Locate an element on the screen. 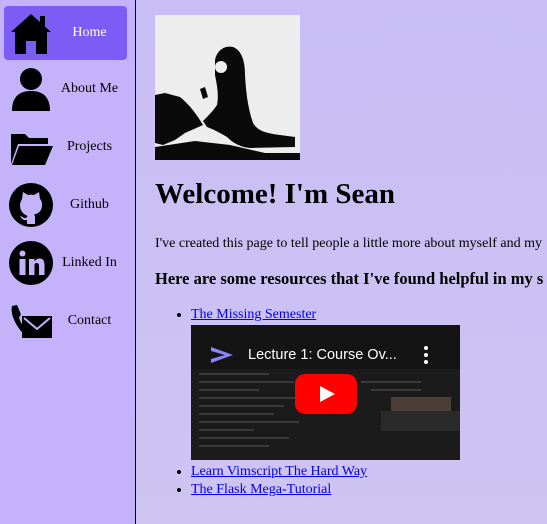 The width and height of the screenshot is (547, 524). resource-link-flask: The Flask Mega-Tutorial is located at coordinates (261, 489).